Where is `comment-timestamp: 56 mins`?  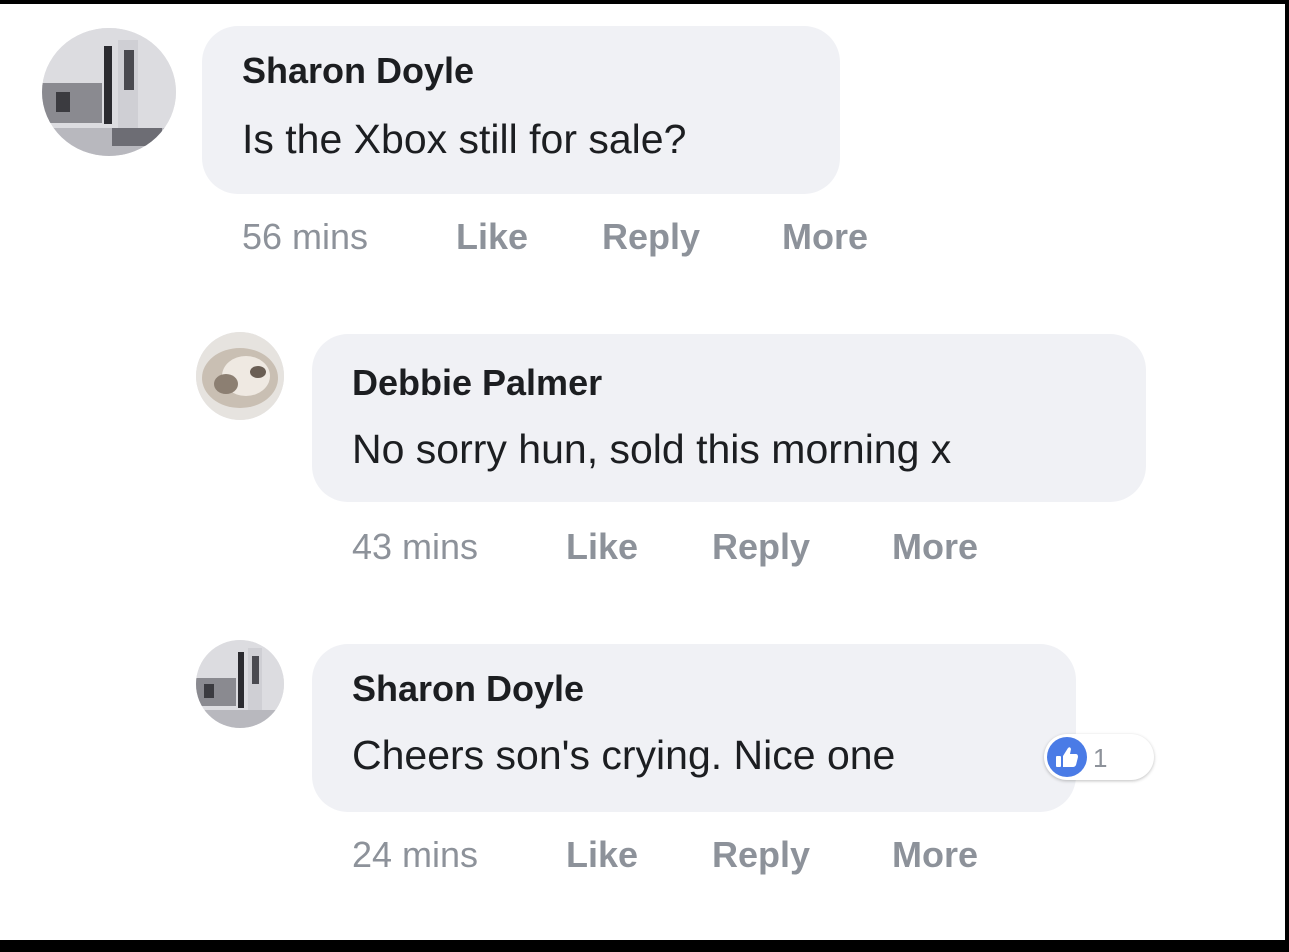
comment-timestamp: 56 mins is located at coordinates (305, 237).